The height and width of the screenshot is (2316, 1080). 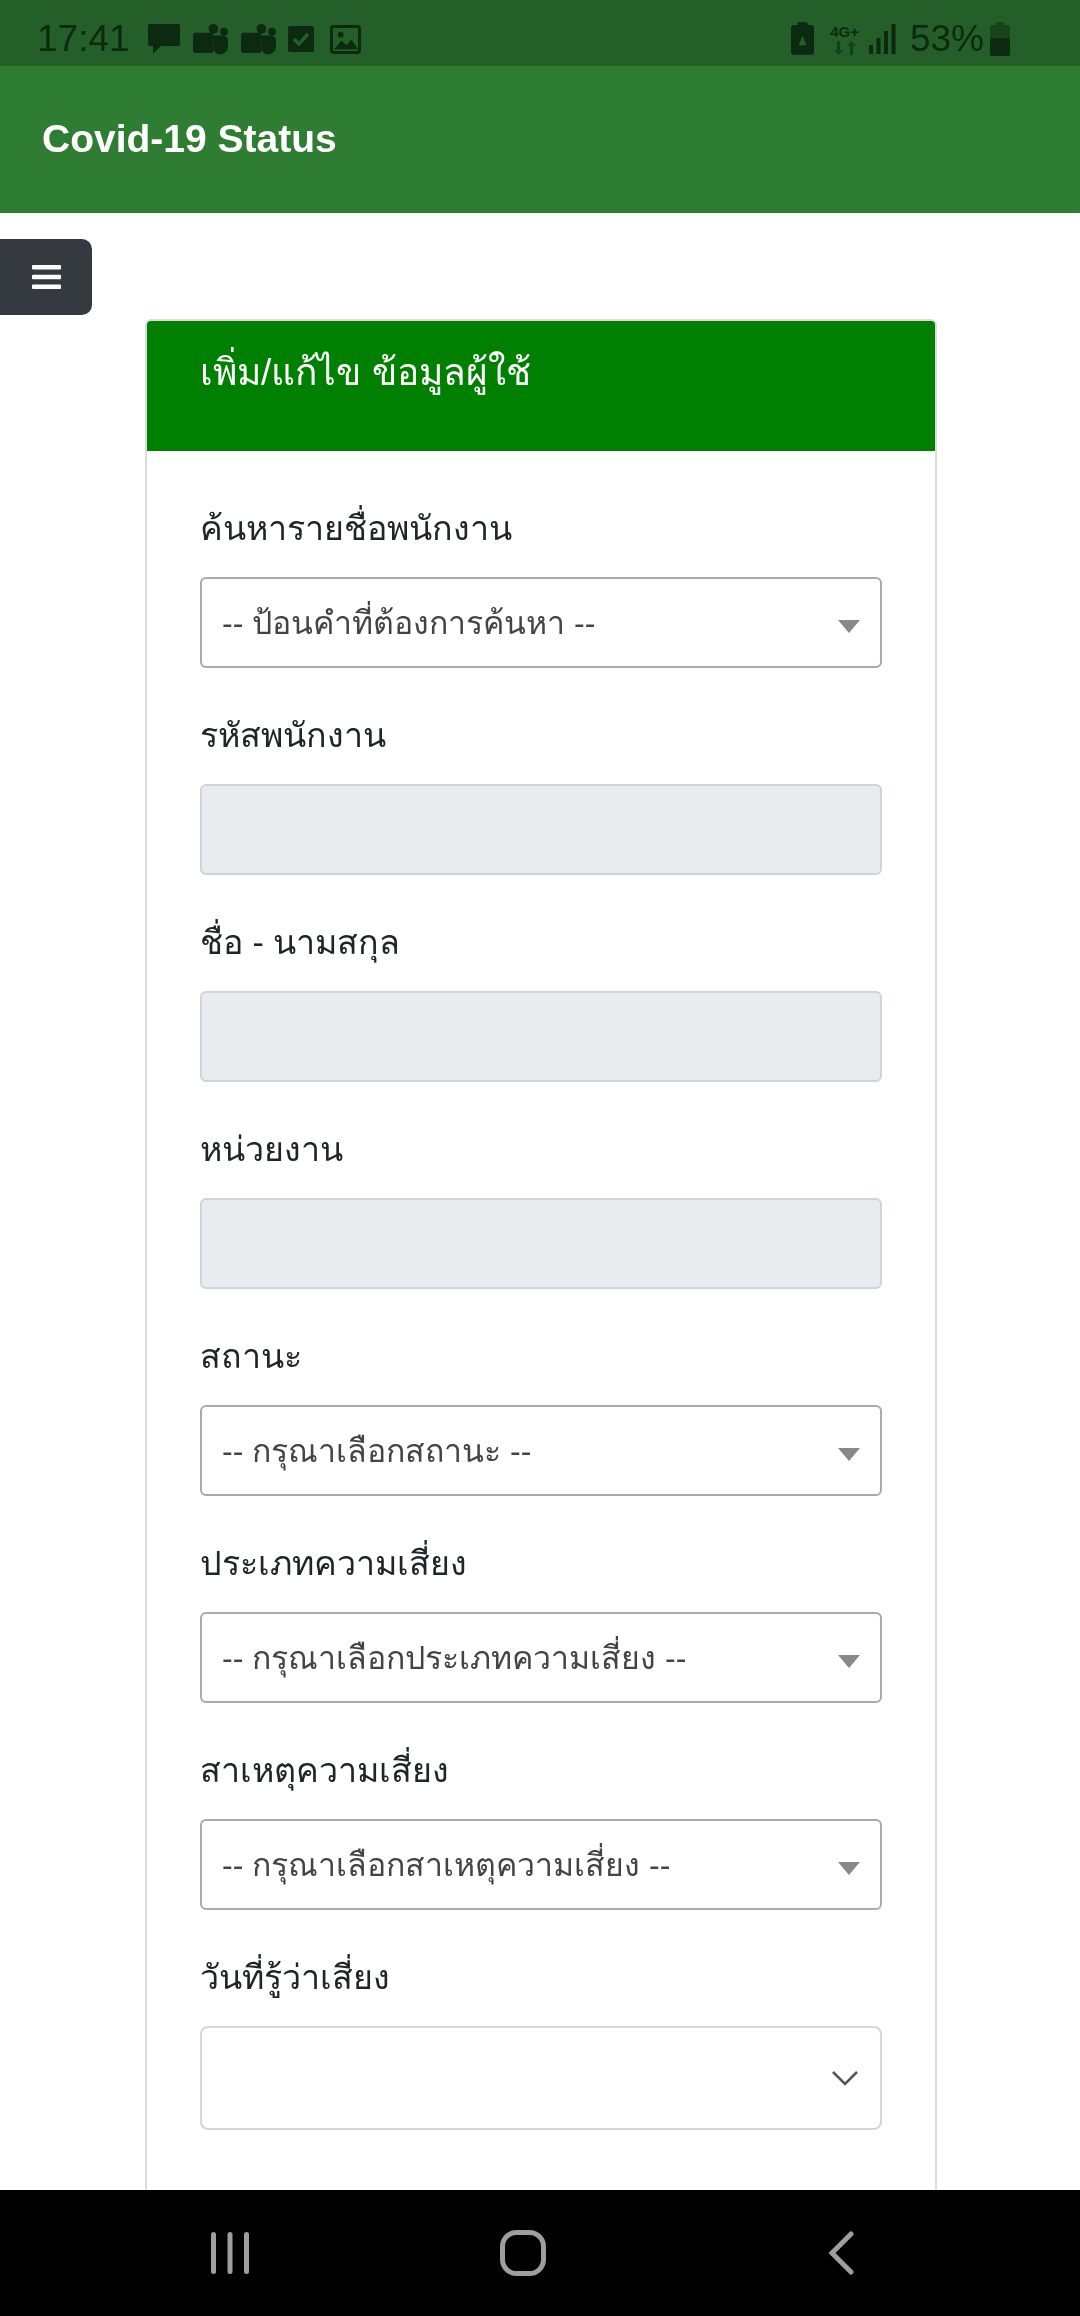 I want to click on menu-button, so click(x=46, y=277).